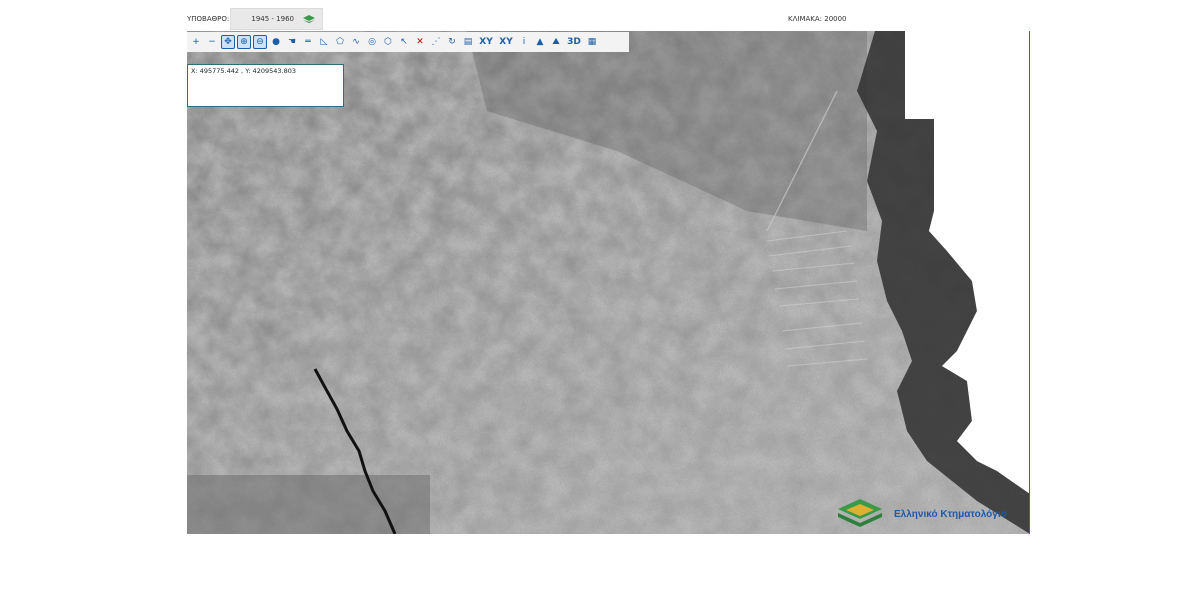  What do you see at coordinates (388, 42) in the screenshot?
I see `polygon-select-icon: ⬡` at bounding box center [388, 42].